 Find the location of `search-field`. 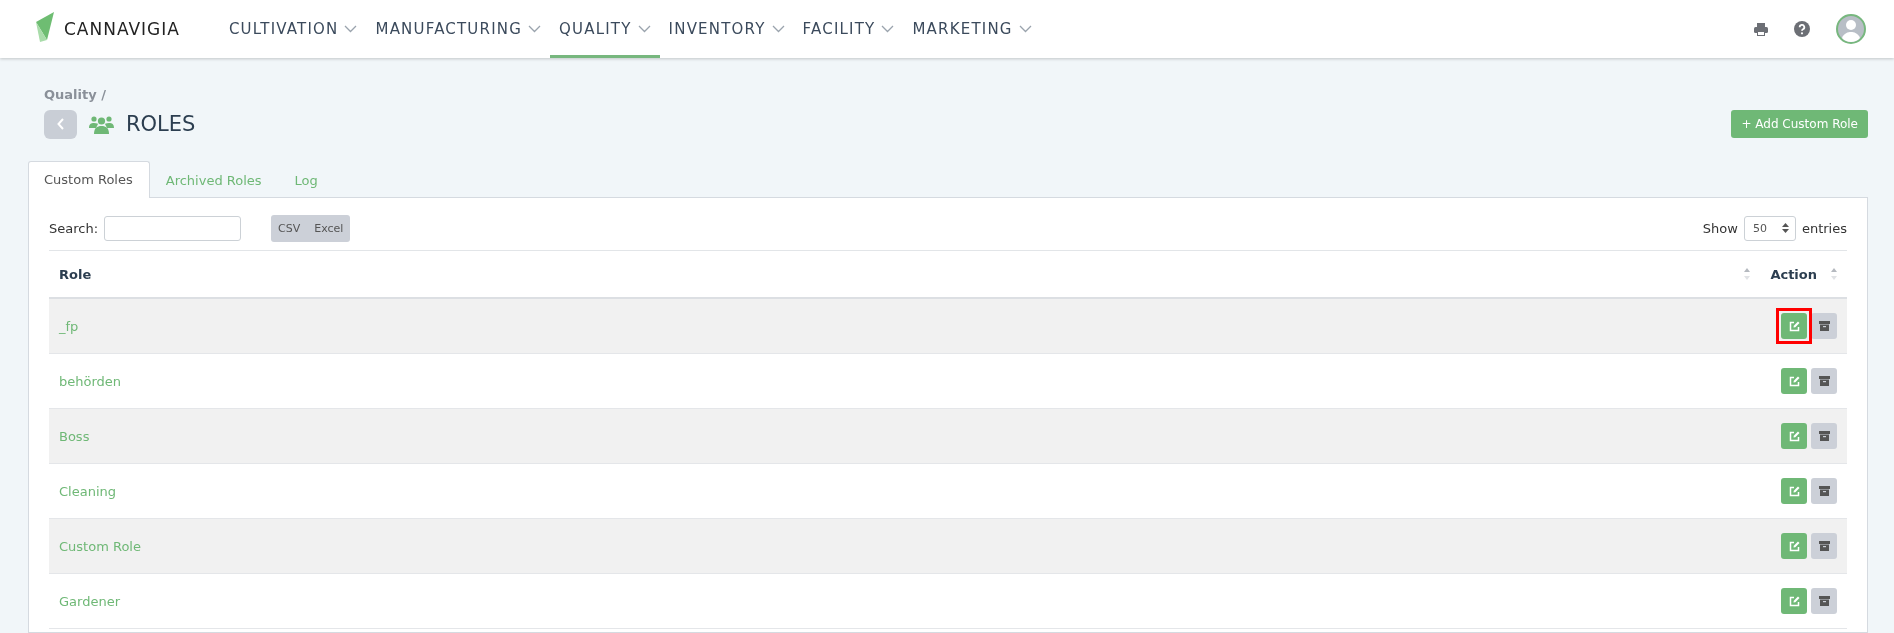

search-field is located at coordinates (173, 228).